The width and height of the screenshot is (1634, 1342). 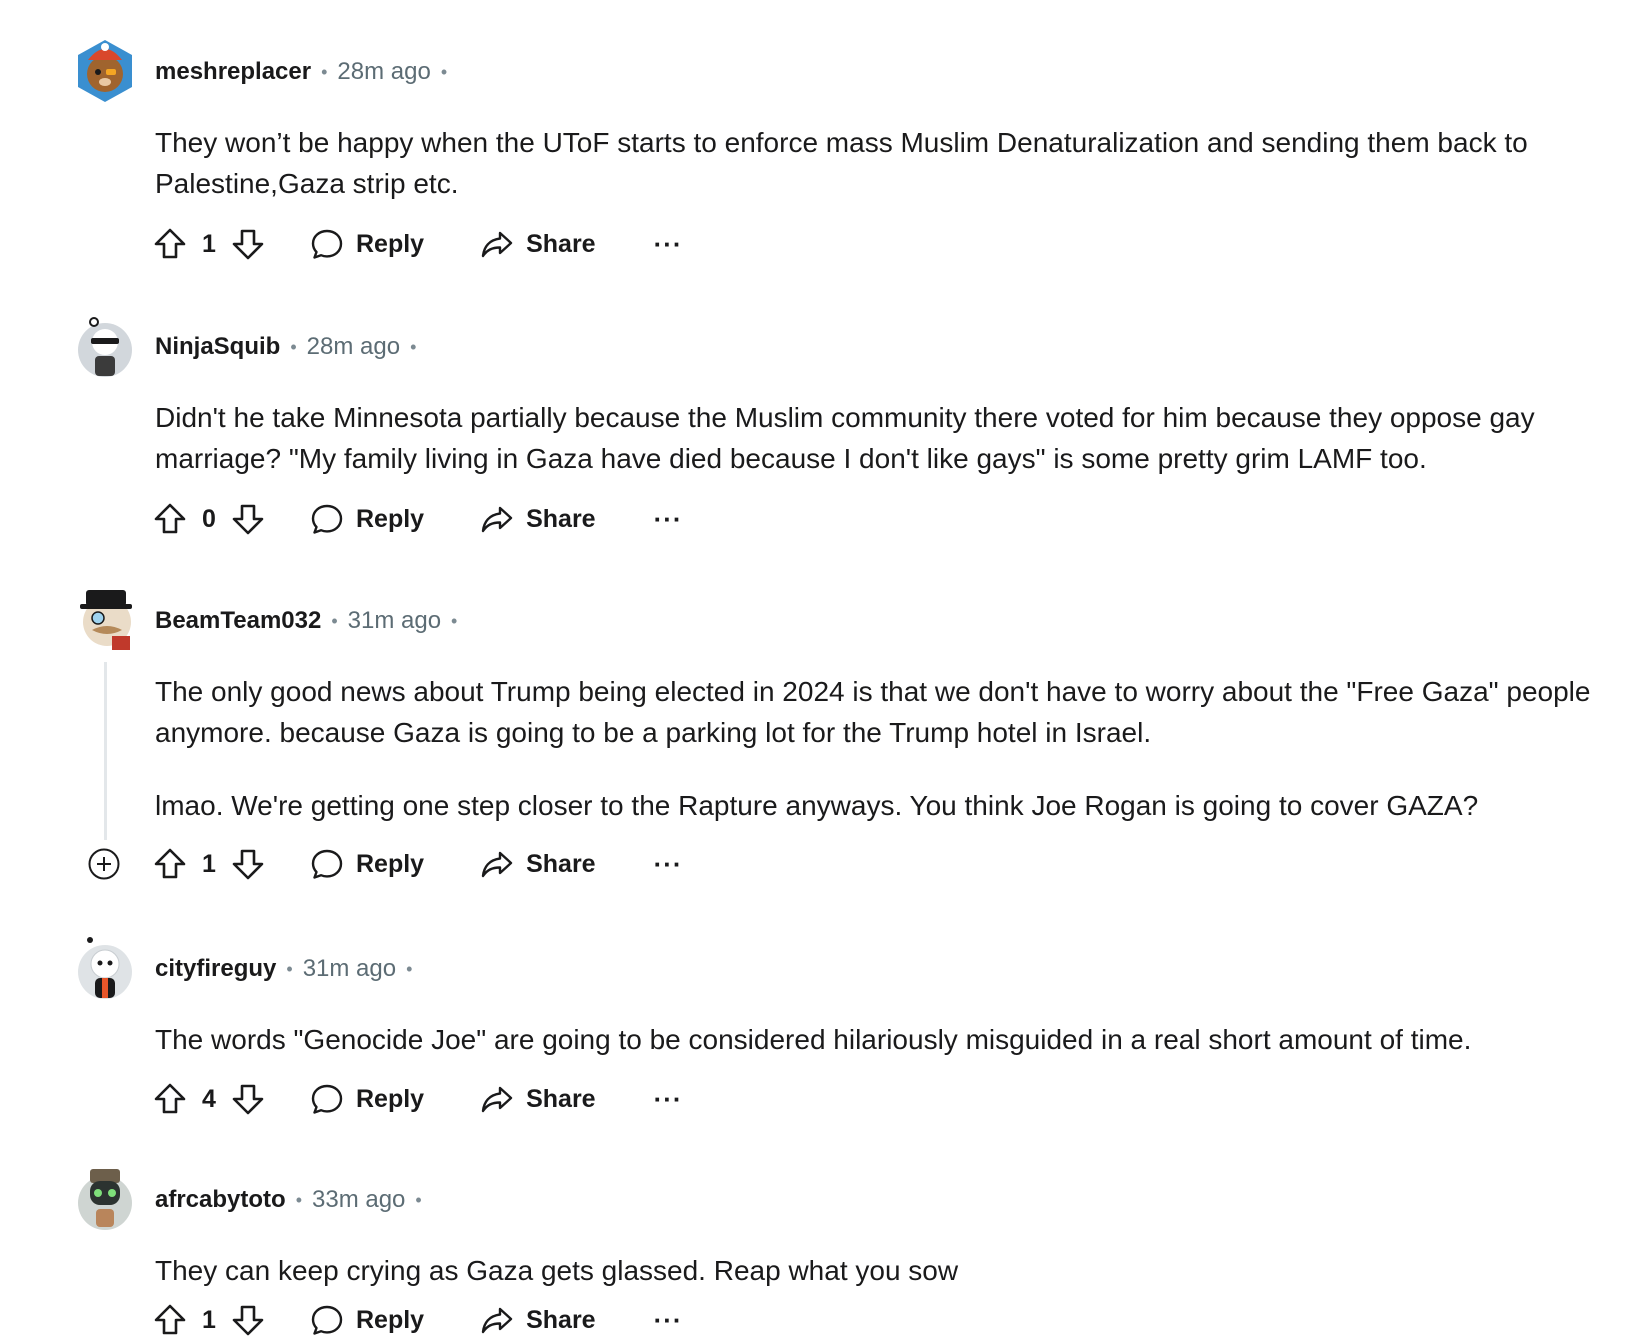 I want to click on comment-meta: NinjaSquib • 28m ago •, so click(x=290, y=347).